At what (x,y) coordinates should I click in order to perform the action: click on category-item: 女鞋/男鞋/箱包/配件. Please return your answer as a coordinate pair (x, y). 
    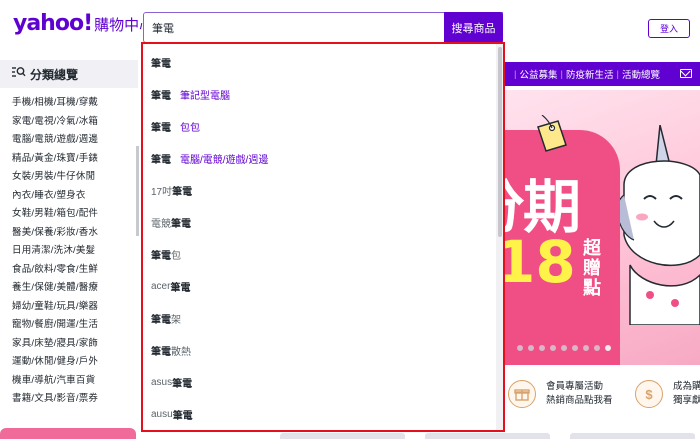
    Looking at the image, I should click on (75, 214).